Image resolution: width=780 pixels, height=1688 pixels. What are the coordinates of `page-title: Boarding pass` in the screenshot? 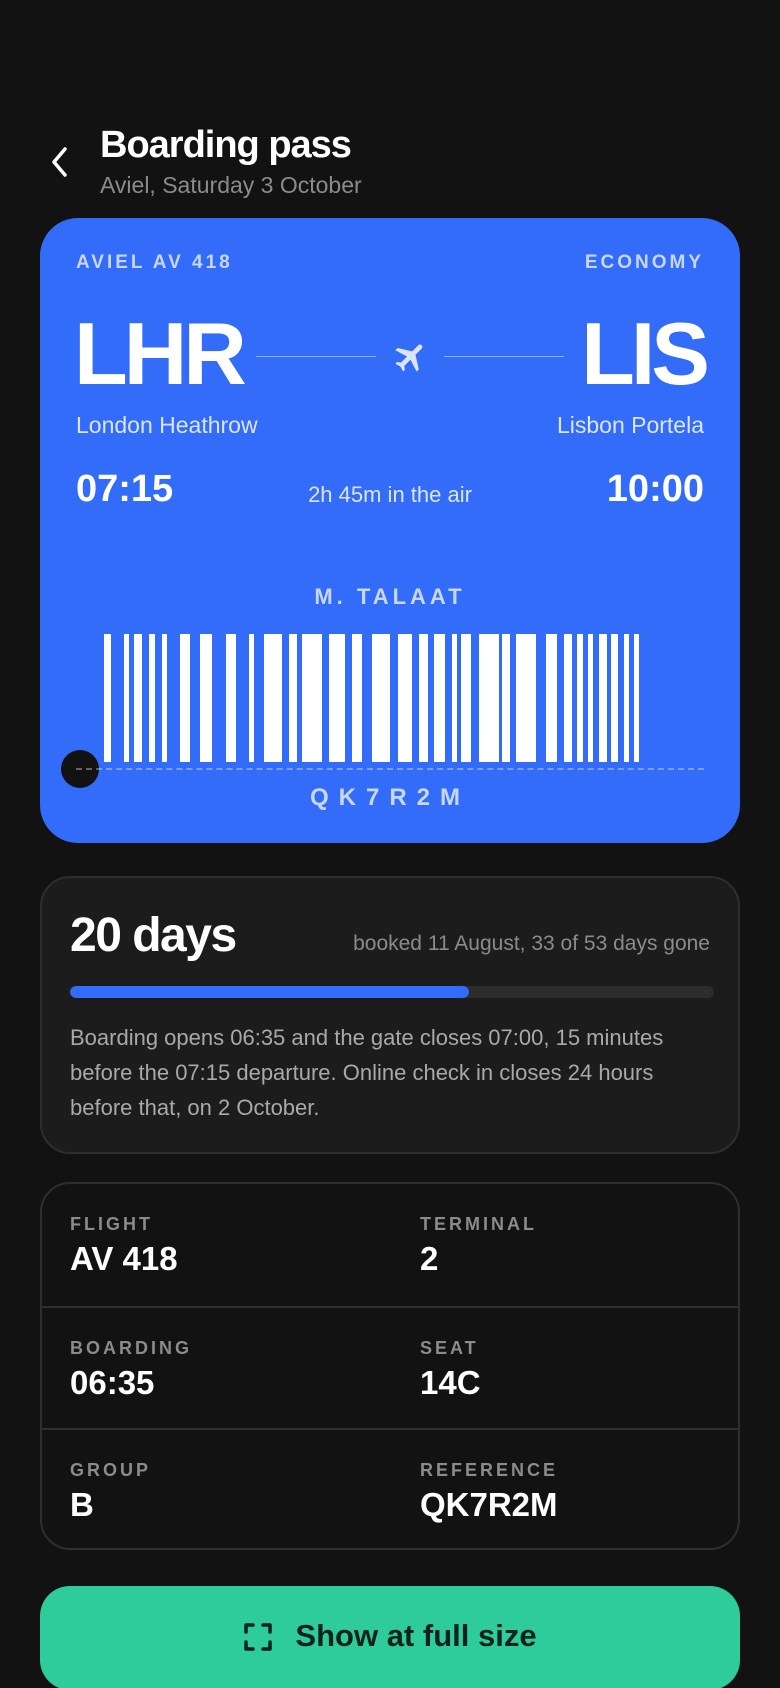 It's located at (226, 145).